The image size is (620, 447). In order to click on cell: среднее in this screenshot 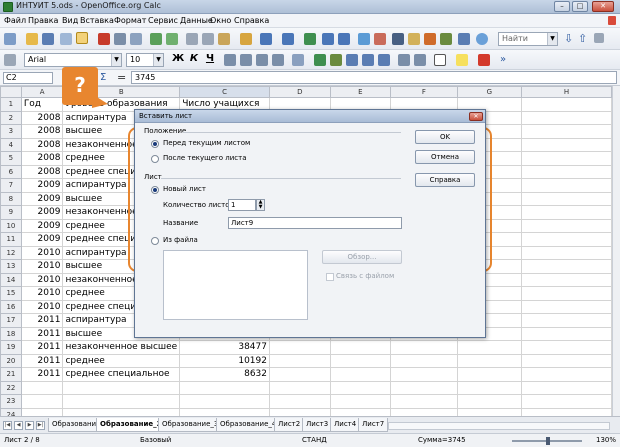, I will do `click(121, 360)`.